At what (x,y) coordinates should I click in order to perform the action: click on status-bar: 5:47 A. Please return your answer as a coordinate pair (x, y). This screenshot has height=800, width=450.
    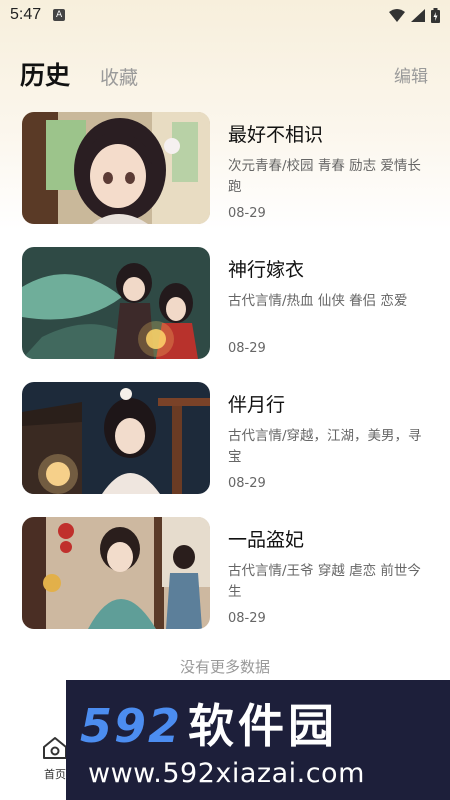
    Looking at the image, I should click on (225, 15).